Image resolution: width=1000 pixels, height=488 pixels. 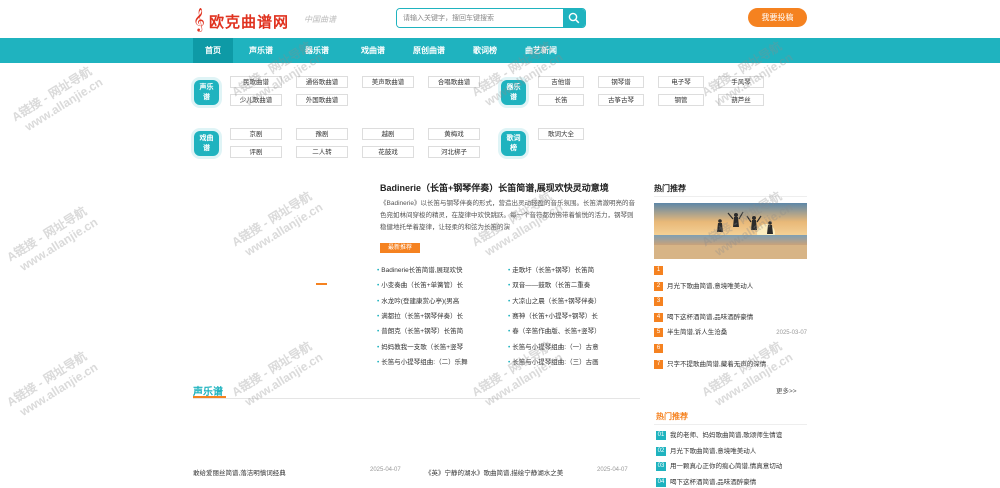 What do you see at coordinates (561, 100) in the screenshot?
I see `category-tag: 长笛` at bounding box center [561, 100].